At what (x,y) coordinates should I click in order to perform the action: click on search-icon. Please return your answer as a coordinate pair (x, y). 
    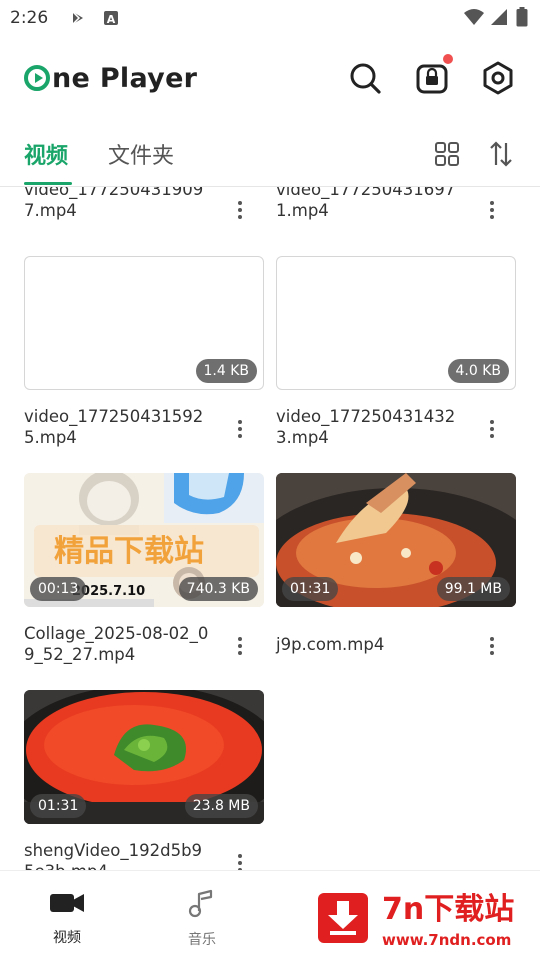
    Looking at the image, I should click on (365, 78).